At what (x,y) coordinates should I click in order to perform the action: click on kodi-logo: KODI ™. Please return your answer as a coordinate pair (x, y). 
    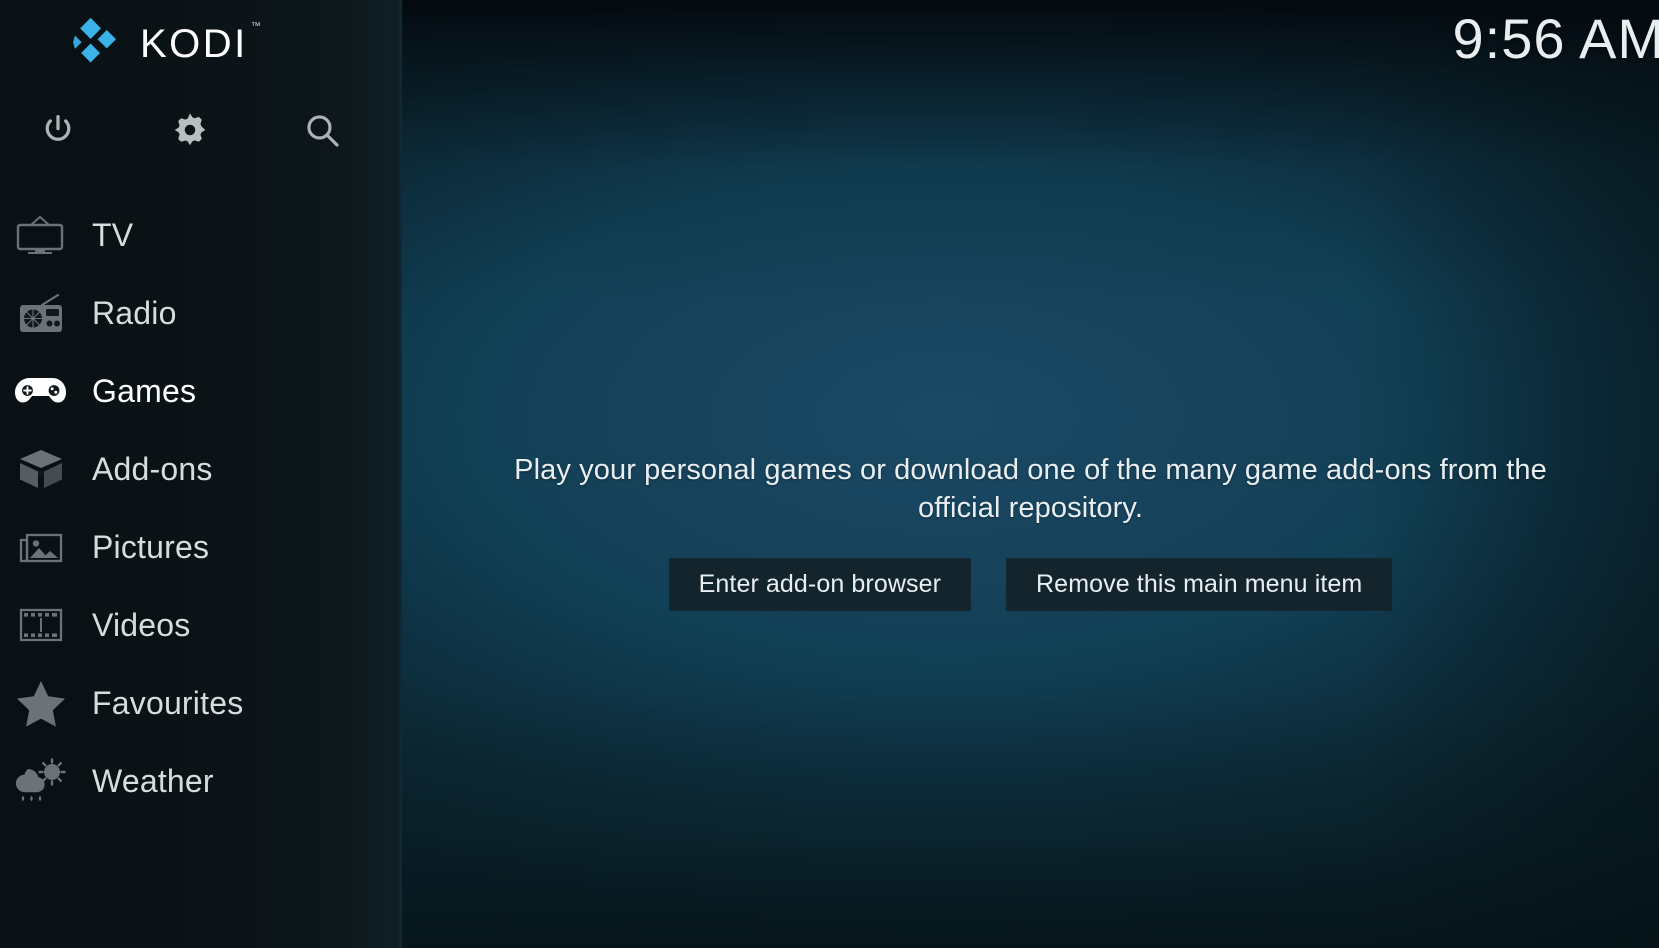
    Looking at the image, I should click on (166, 44).